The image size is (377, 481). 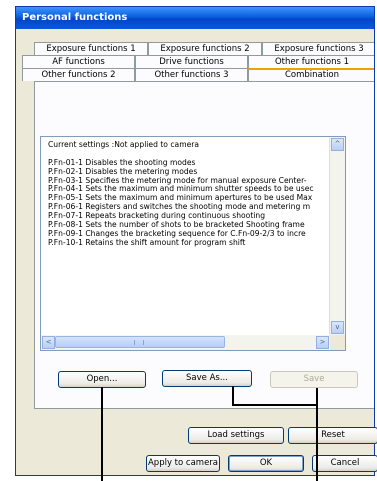 I want to click on cancel-button: Cancel, so click(x=344, y=463).